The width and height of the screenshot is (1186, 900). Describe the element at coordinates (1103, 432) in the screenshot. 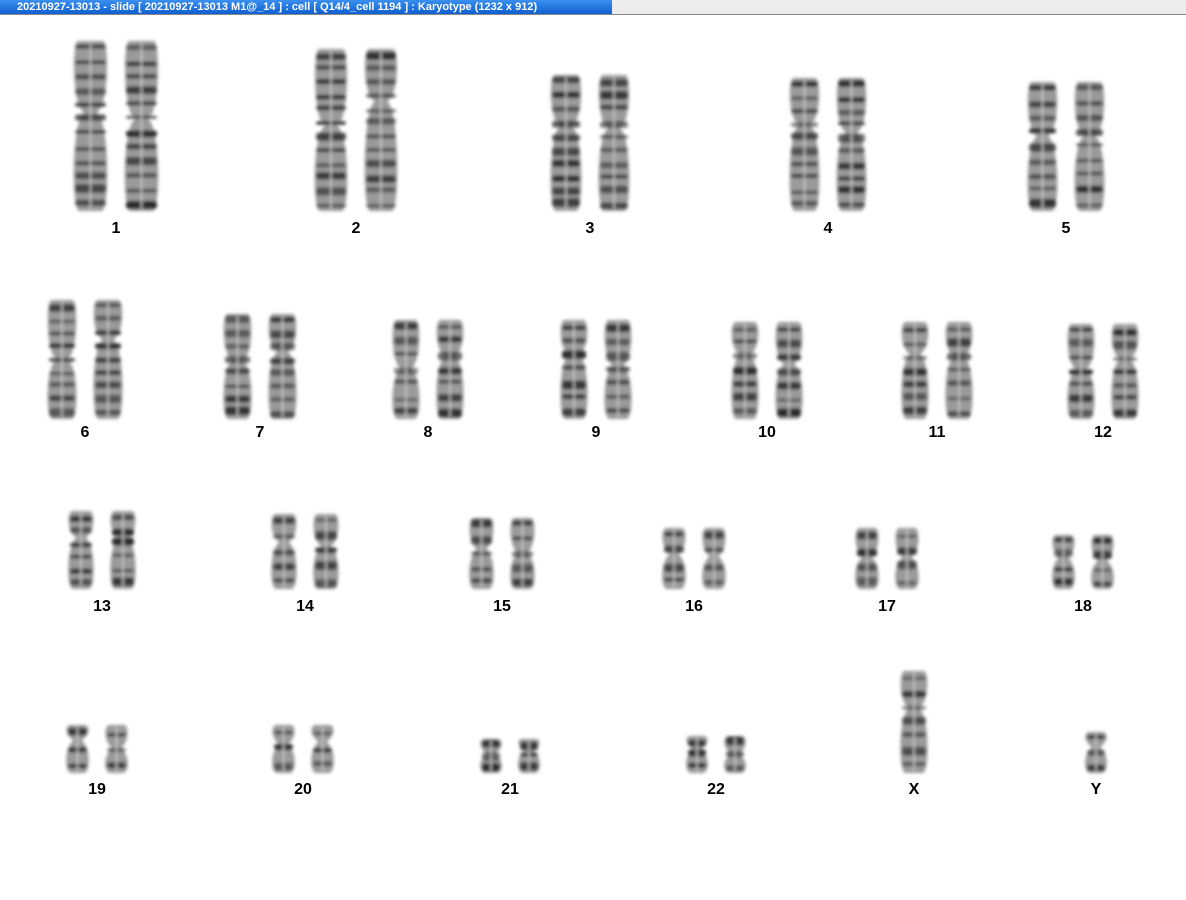

I see `chromosome-label-12: 12` at that location.